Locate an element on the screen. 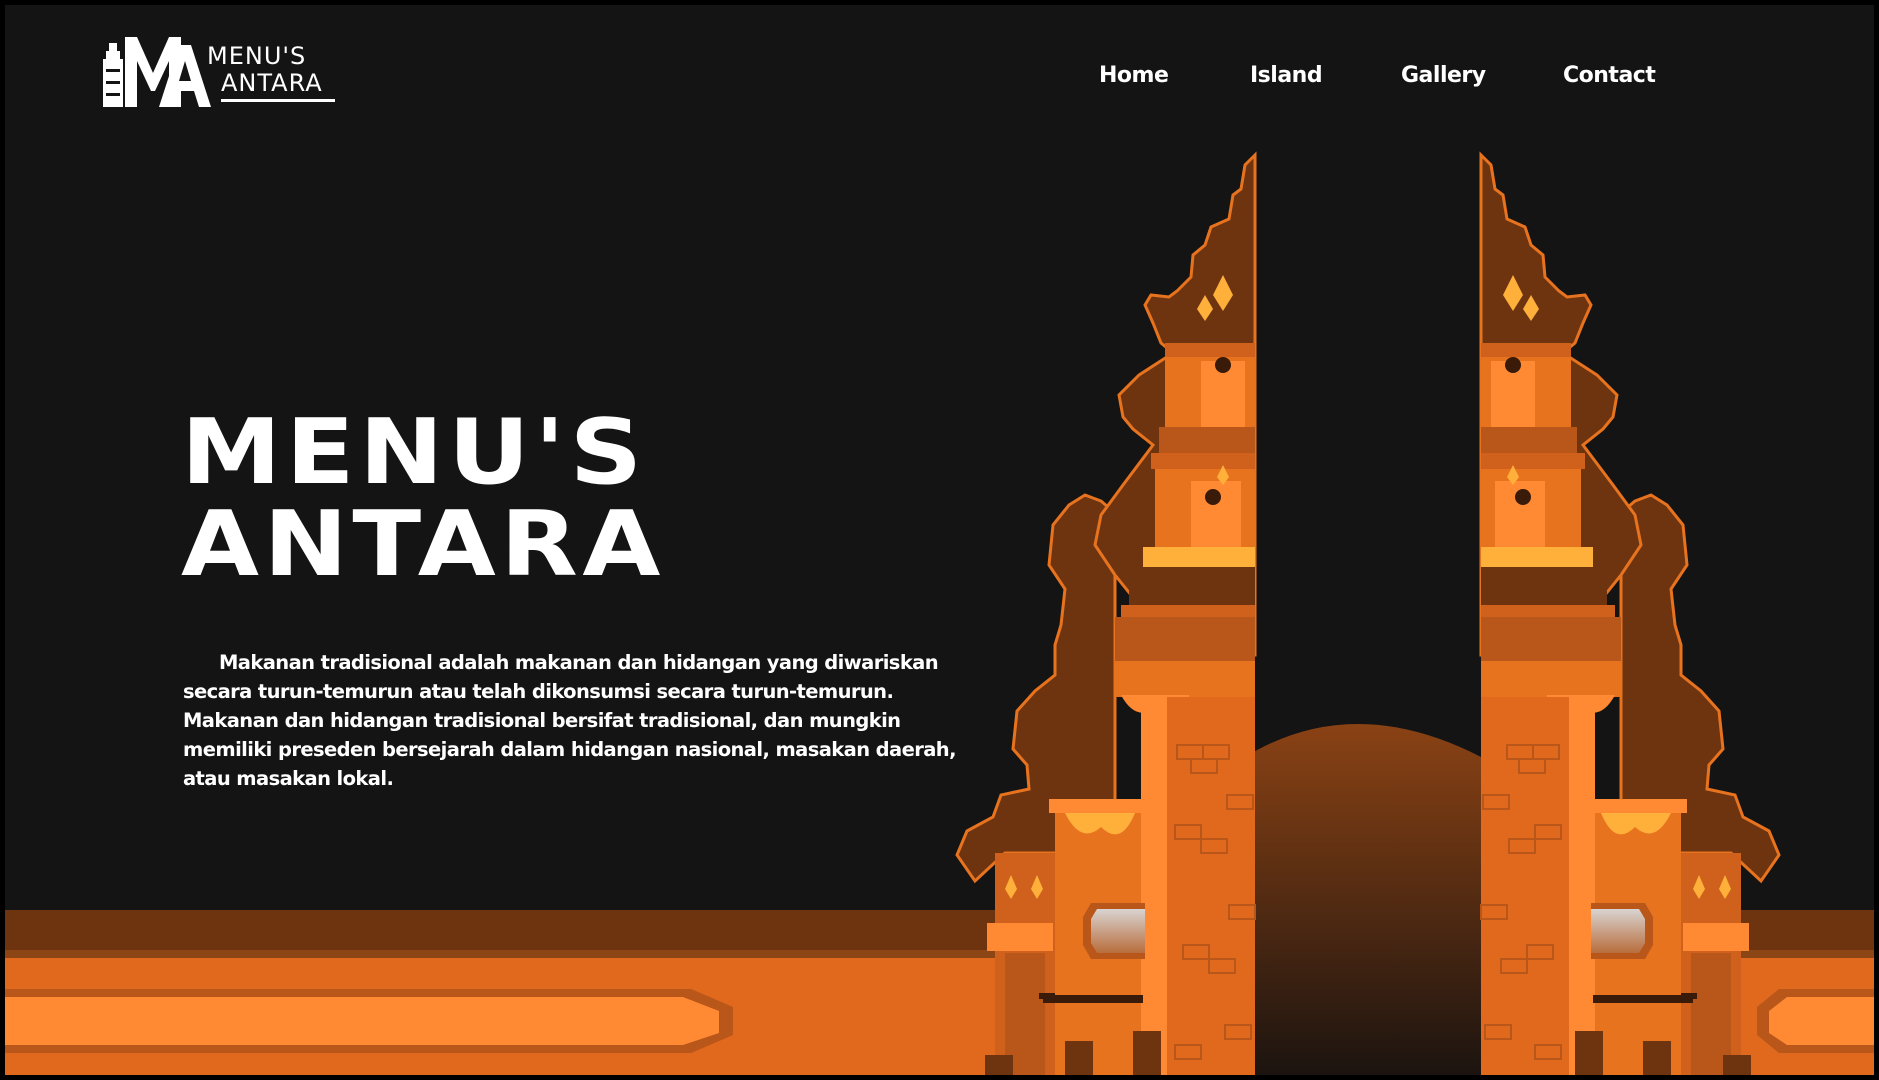 The image size is (1879, 1080). sun-arch is located at coordinates (1363, 899).